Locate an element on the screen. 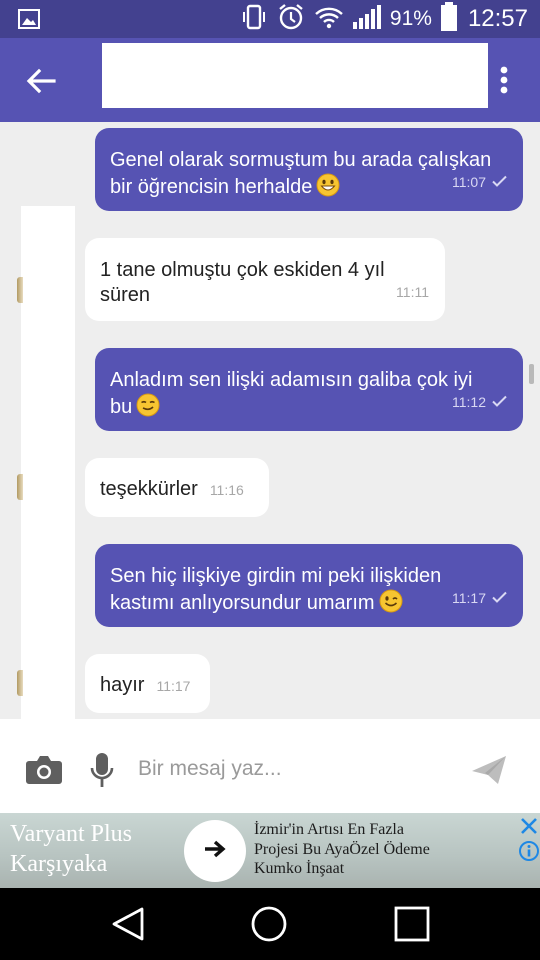  ad-text-line: Kumko İnşaat is located at coordinates (299, 868).